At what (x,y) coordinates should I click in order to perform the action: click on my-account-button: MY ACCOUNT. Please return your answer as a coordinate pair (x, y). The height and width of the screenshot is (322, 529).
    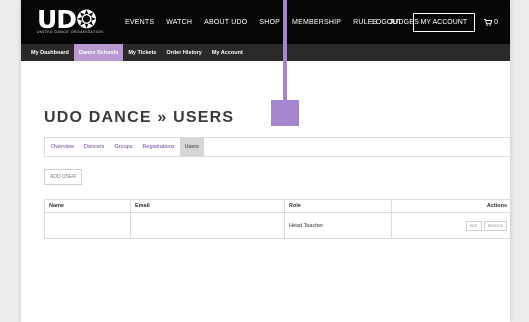
    Looking at the image, I should click on (444, 22).